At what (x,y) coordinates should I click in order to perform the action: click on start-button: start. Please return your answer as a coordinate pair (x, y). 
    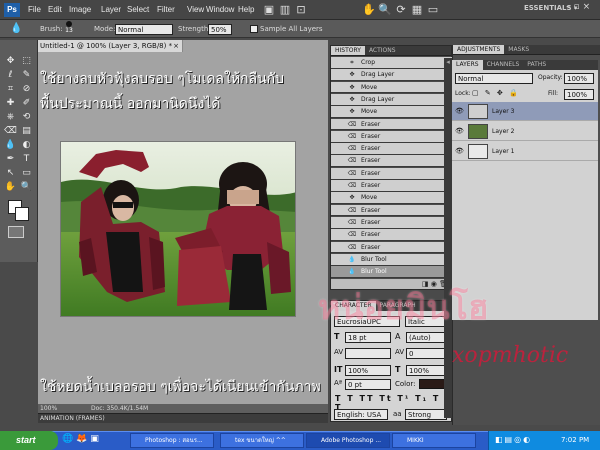
    Looking at the image, I should click on (29, 440).